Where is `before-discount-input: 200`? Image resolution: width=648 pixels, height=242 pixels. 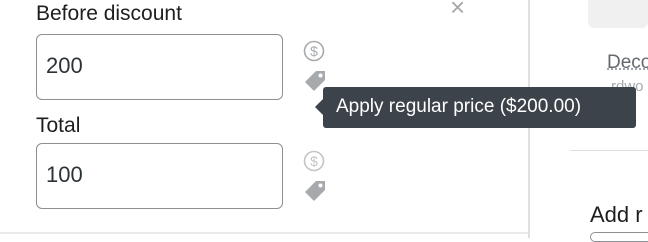
before-discount-input: 200 is located at coordinates (159, 67).